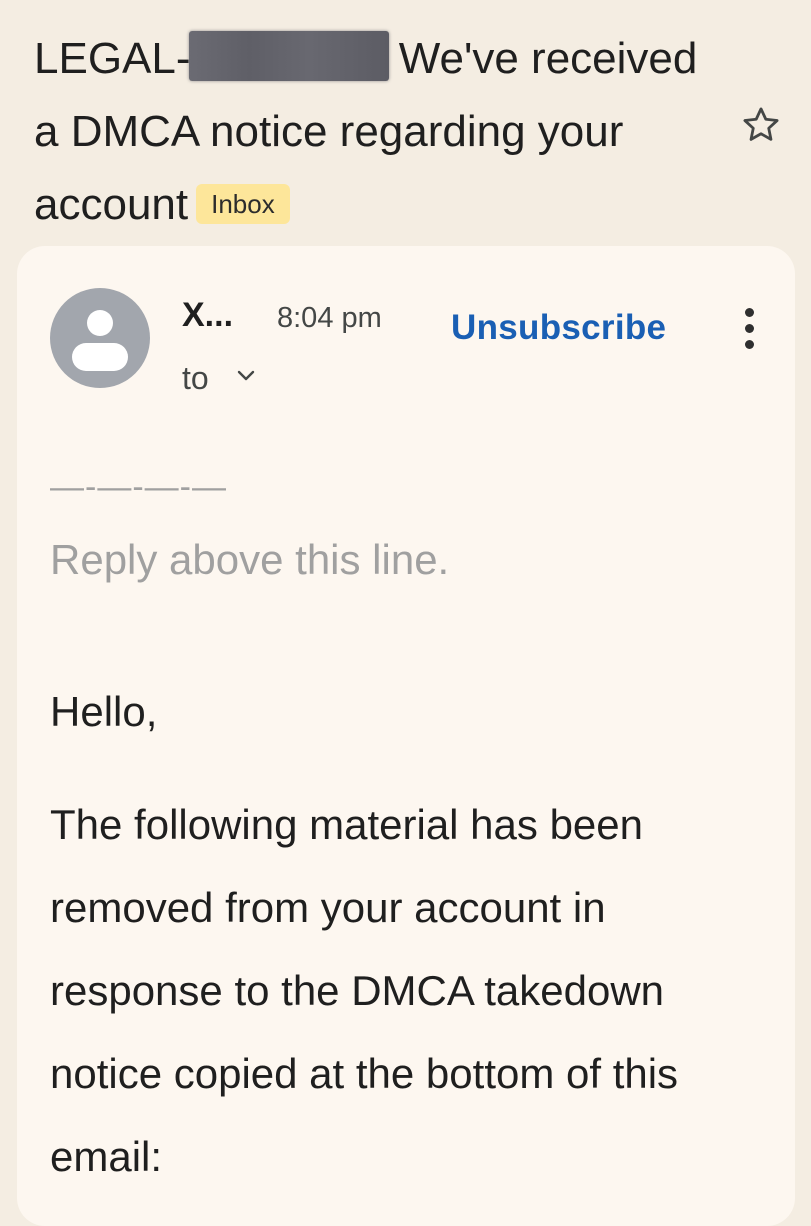 This screenshot has width=811, height=1226. I want to click on star-icon, so click(761, 125).